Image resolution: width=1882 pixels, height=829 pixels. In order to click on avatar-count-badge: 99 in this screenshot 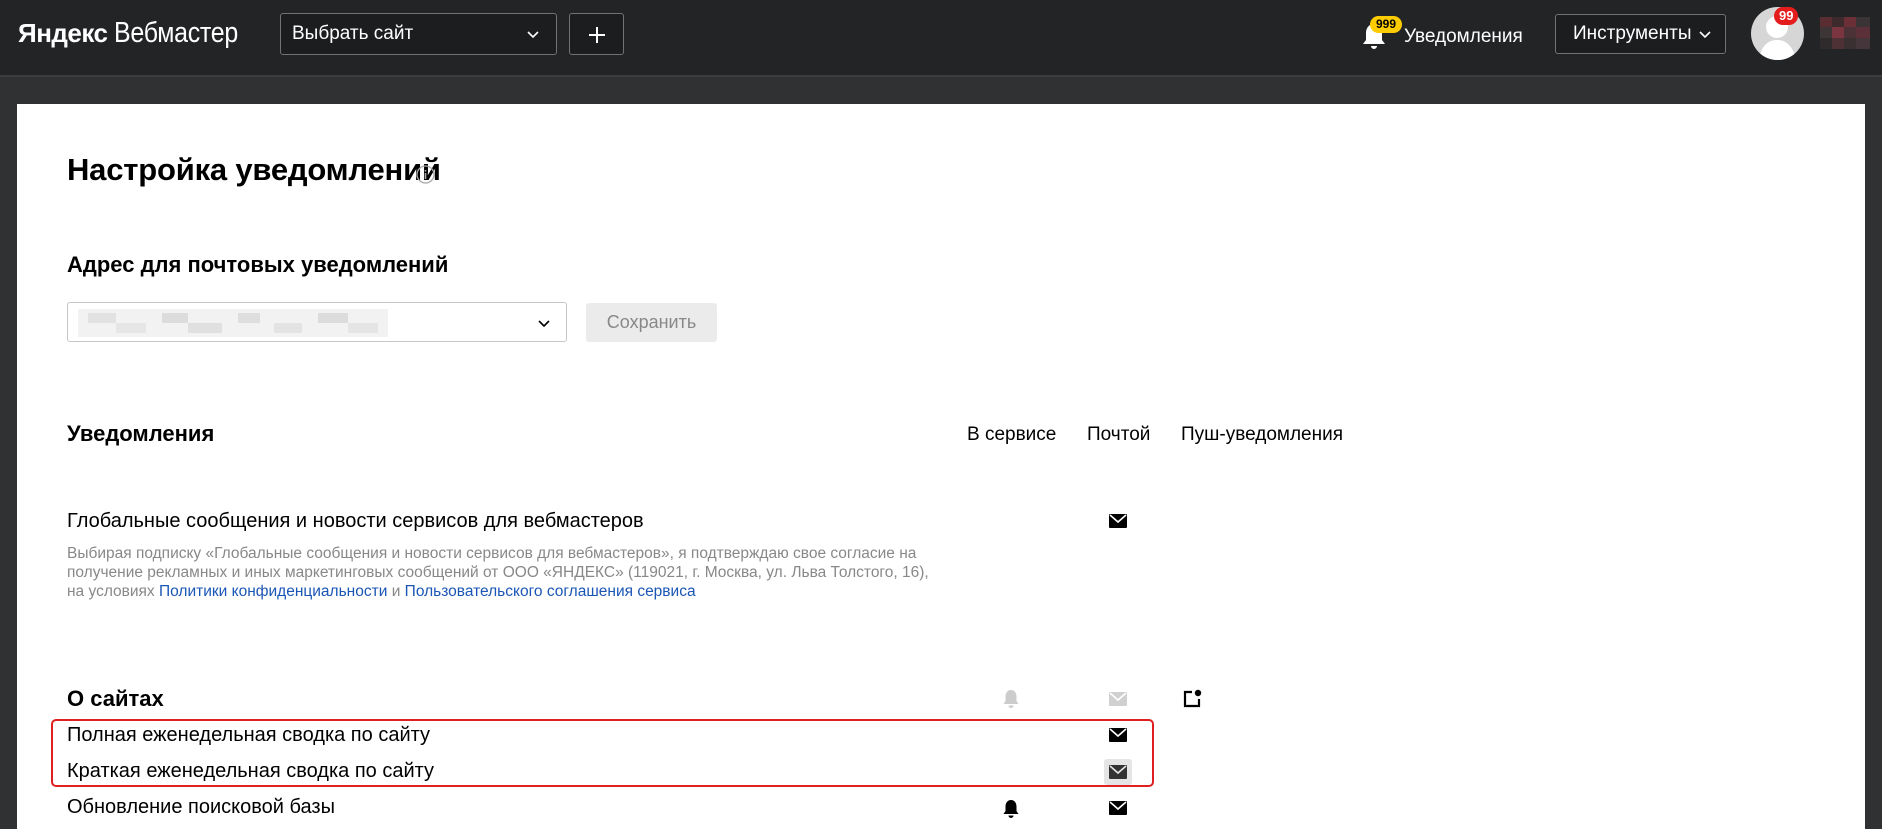, I will do `click(1786, 16)`.